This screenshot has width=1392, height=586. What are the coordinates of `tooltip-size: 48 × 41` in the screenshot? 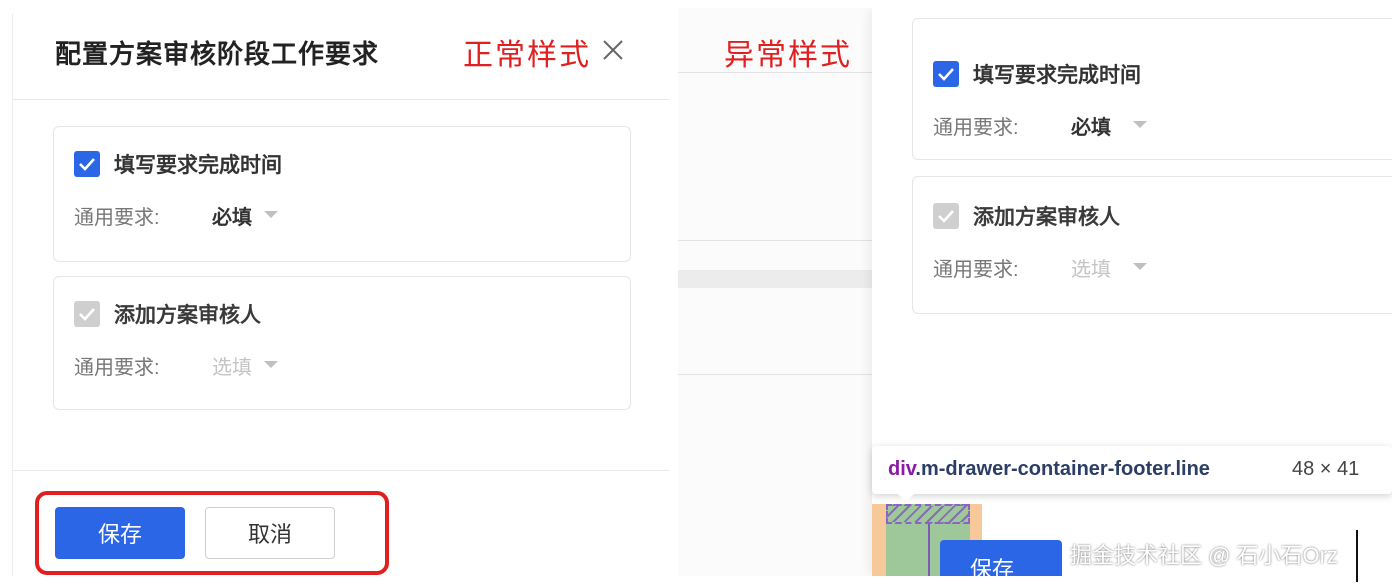 It's located at (1326, 469).